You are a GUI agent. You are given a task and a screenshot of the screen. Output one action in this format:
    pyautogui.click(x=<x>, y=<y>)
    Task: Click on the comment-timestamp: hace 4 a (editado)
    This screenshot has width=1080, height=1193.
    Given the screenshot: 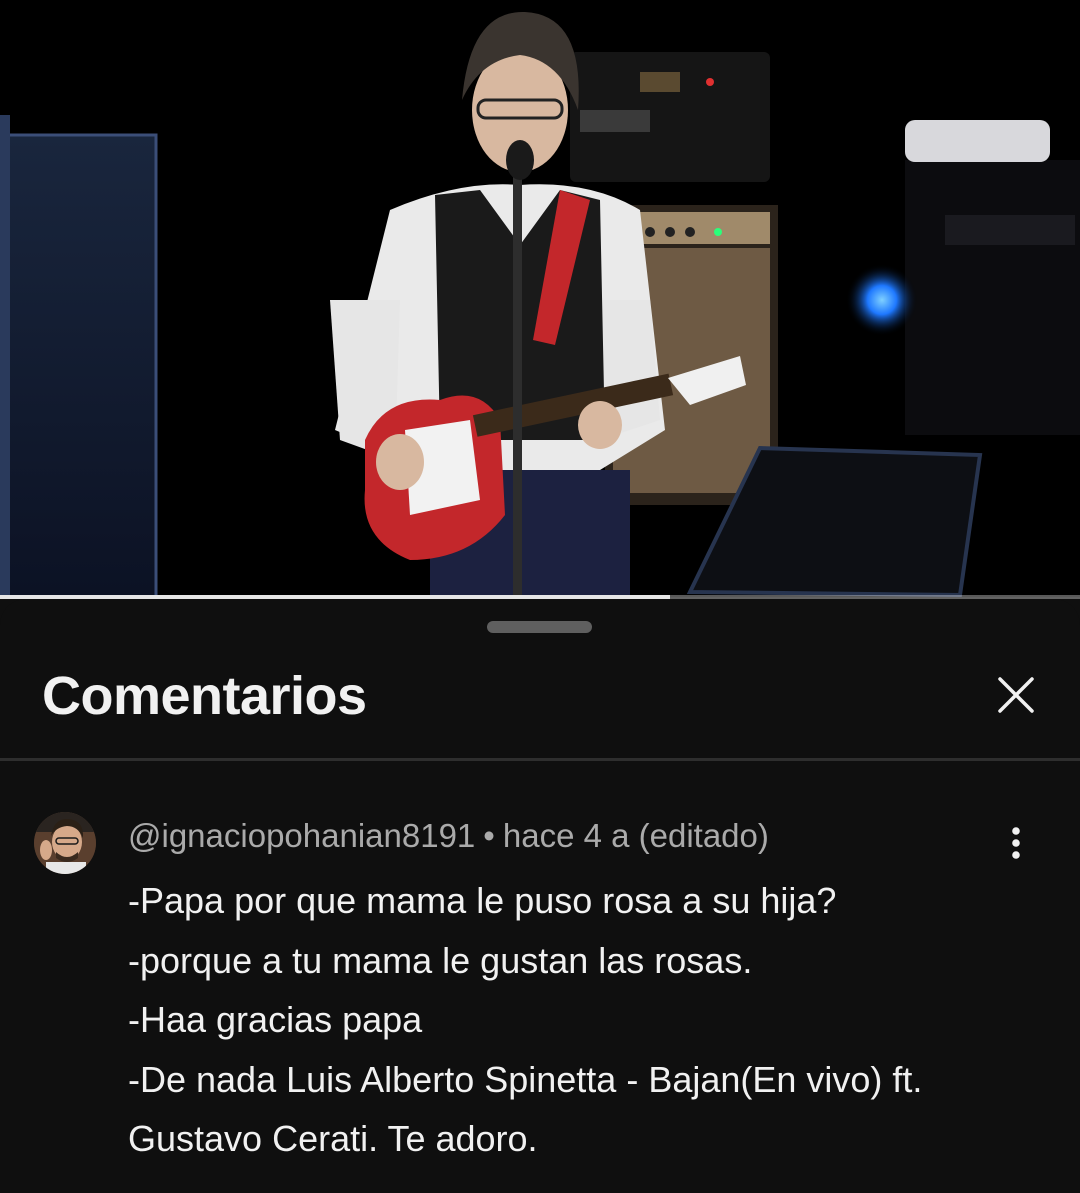 What is the action you would take?
    pyautogui.click(x=635, y=835)
    